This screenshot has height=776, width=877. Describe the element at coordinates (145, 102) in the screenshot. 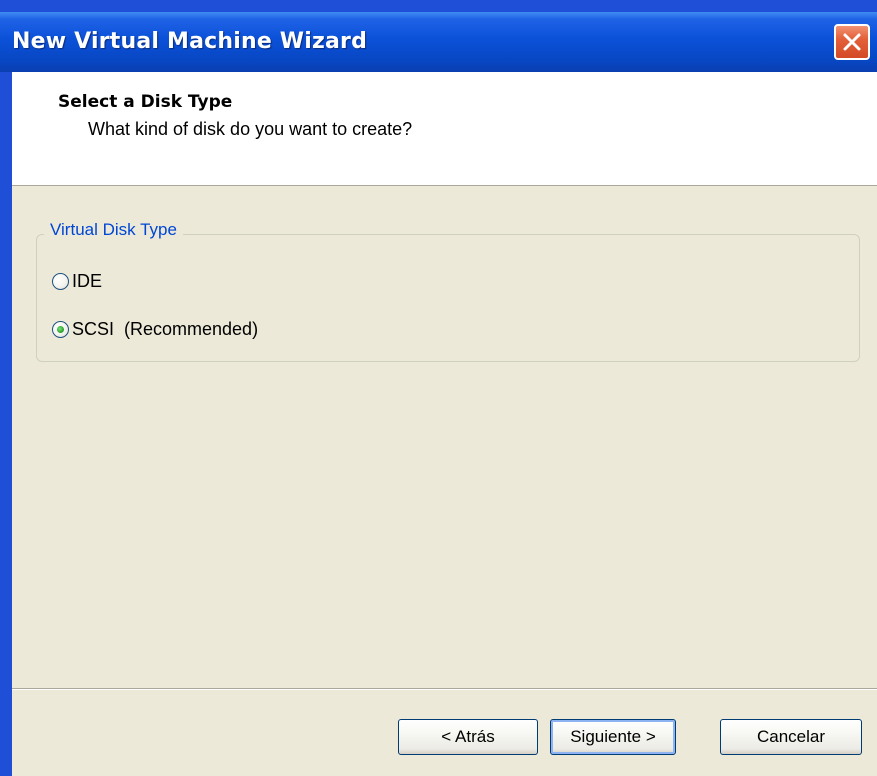

I see `page-title: Select a Disk Type` at that location.